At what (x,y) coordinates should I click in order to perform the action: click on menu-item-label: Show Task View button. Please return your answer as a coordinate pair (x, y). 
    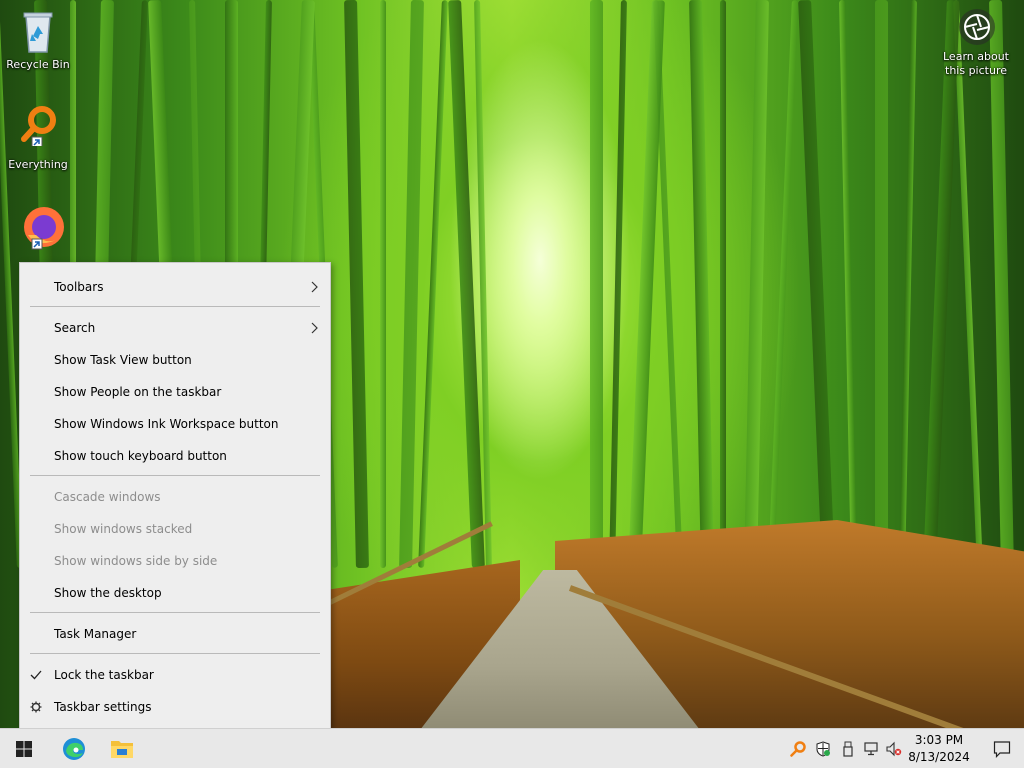
    Looking at the image, I should click on (123, 360).